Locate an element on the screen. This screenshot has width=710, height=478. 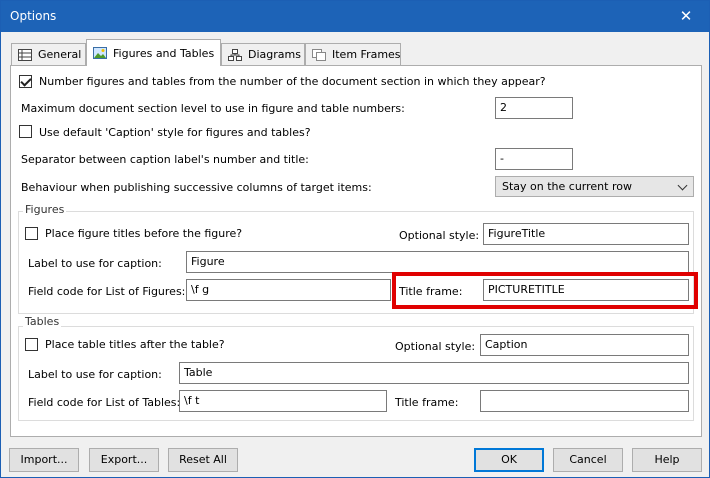
tab-figures-and-tables-label: Figures and Tables is located at coordinates (164, 53).